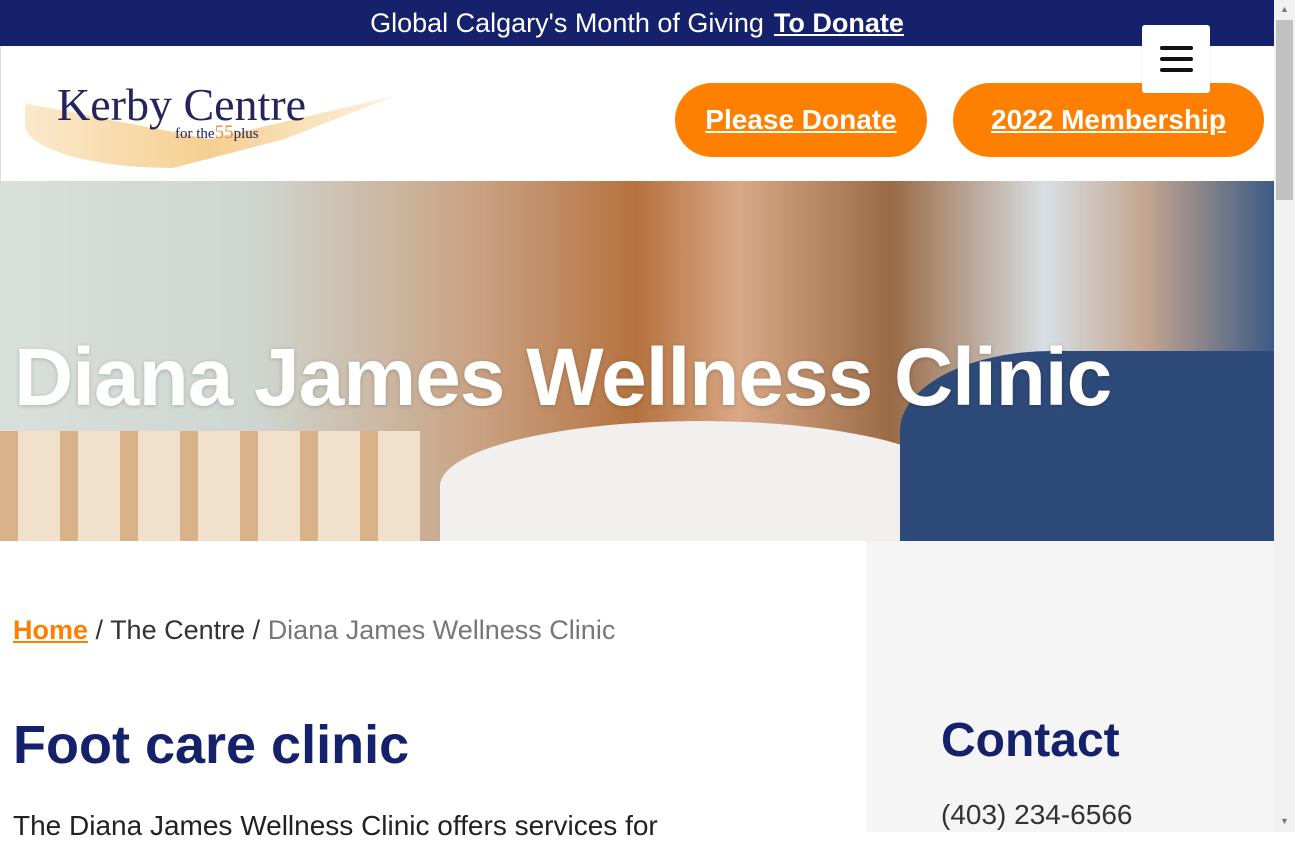 The height and width of the screenshot is (842, 1295). Describe the element at coordinates (211, 745) in the screenshot. I see `section-heading: Foot care clinic` at that location.